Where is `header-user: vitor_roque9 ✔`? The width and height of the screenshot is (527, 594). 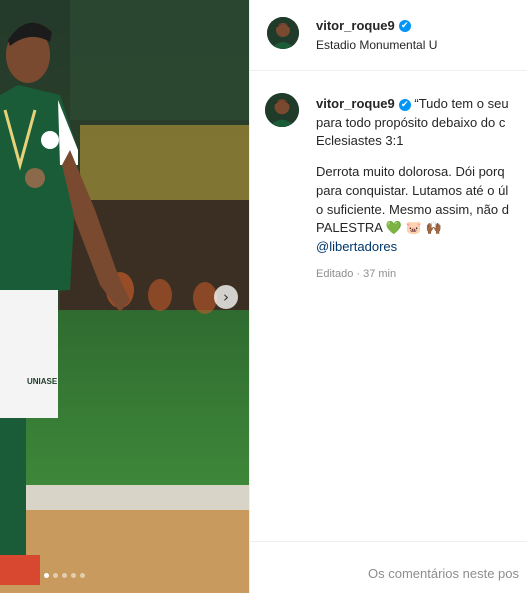
header-user: vitor_roque9 ✔ is located at coordinates (363, 26).